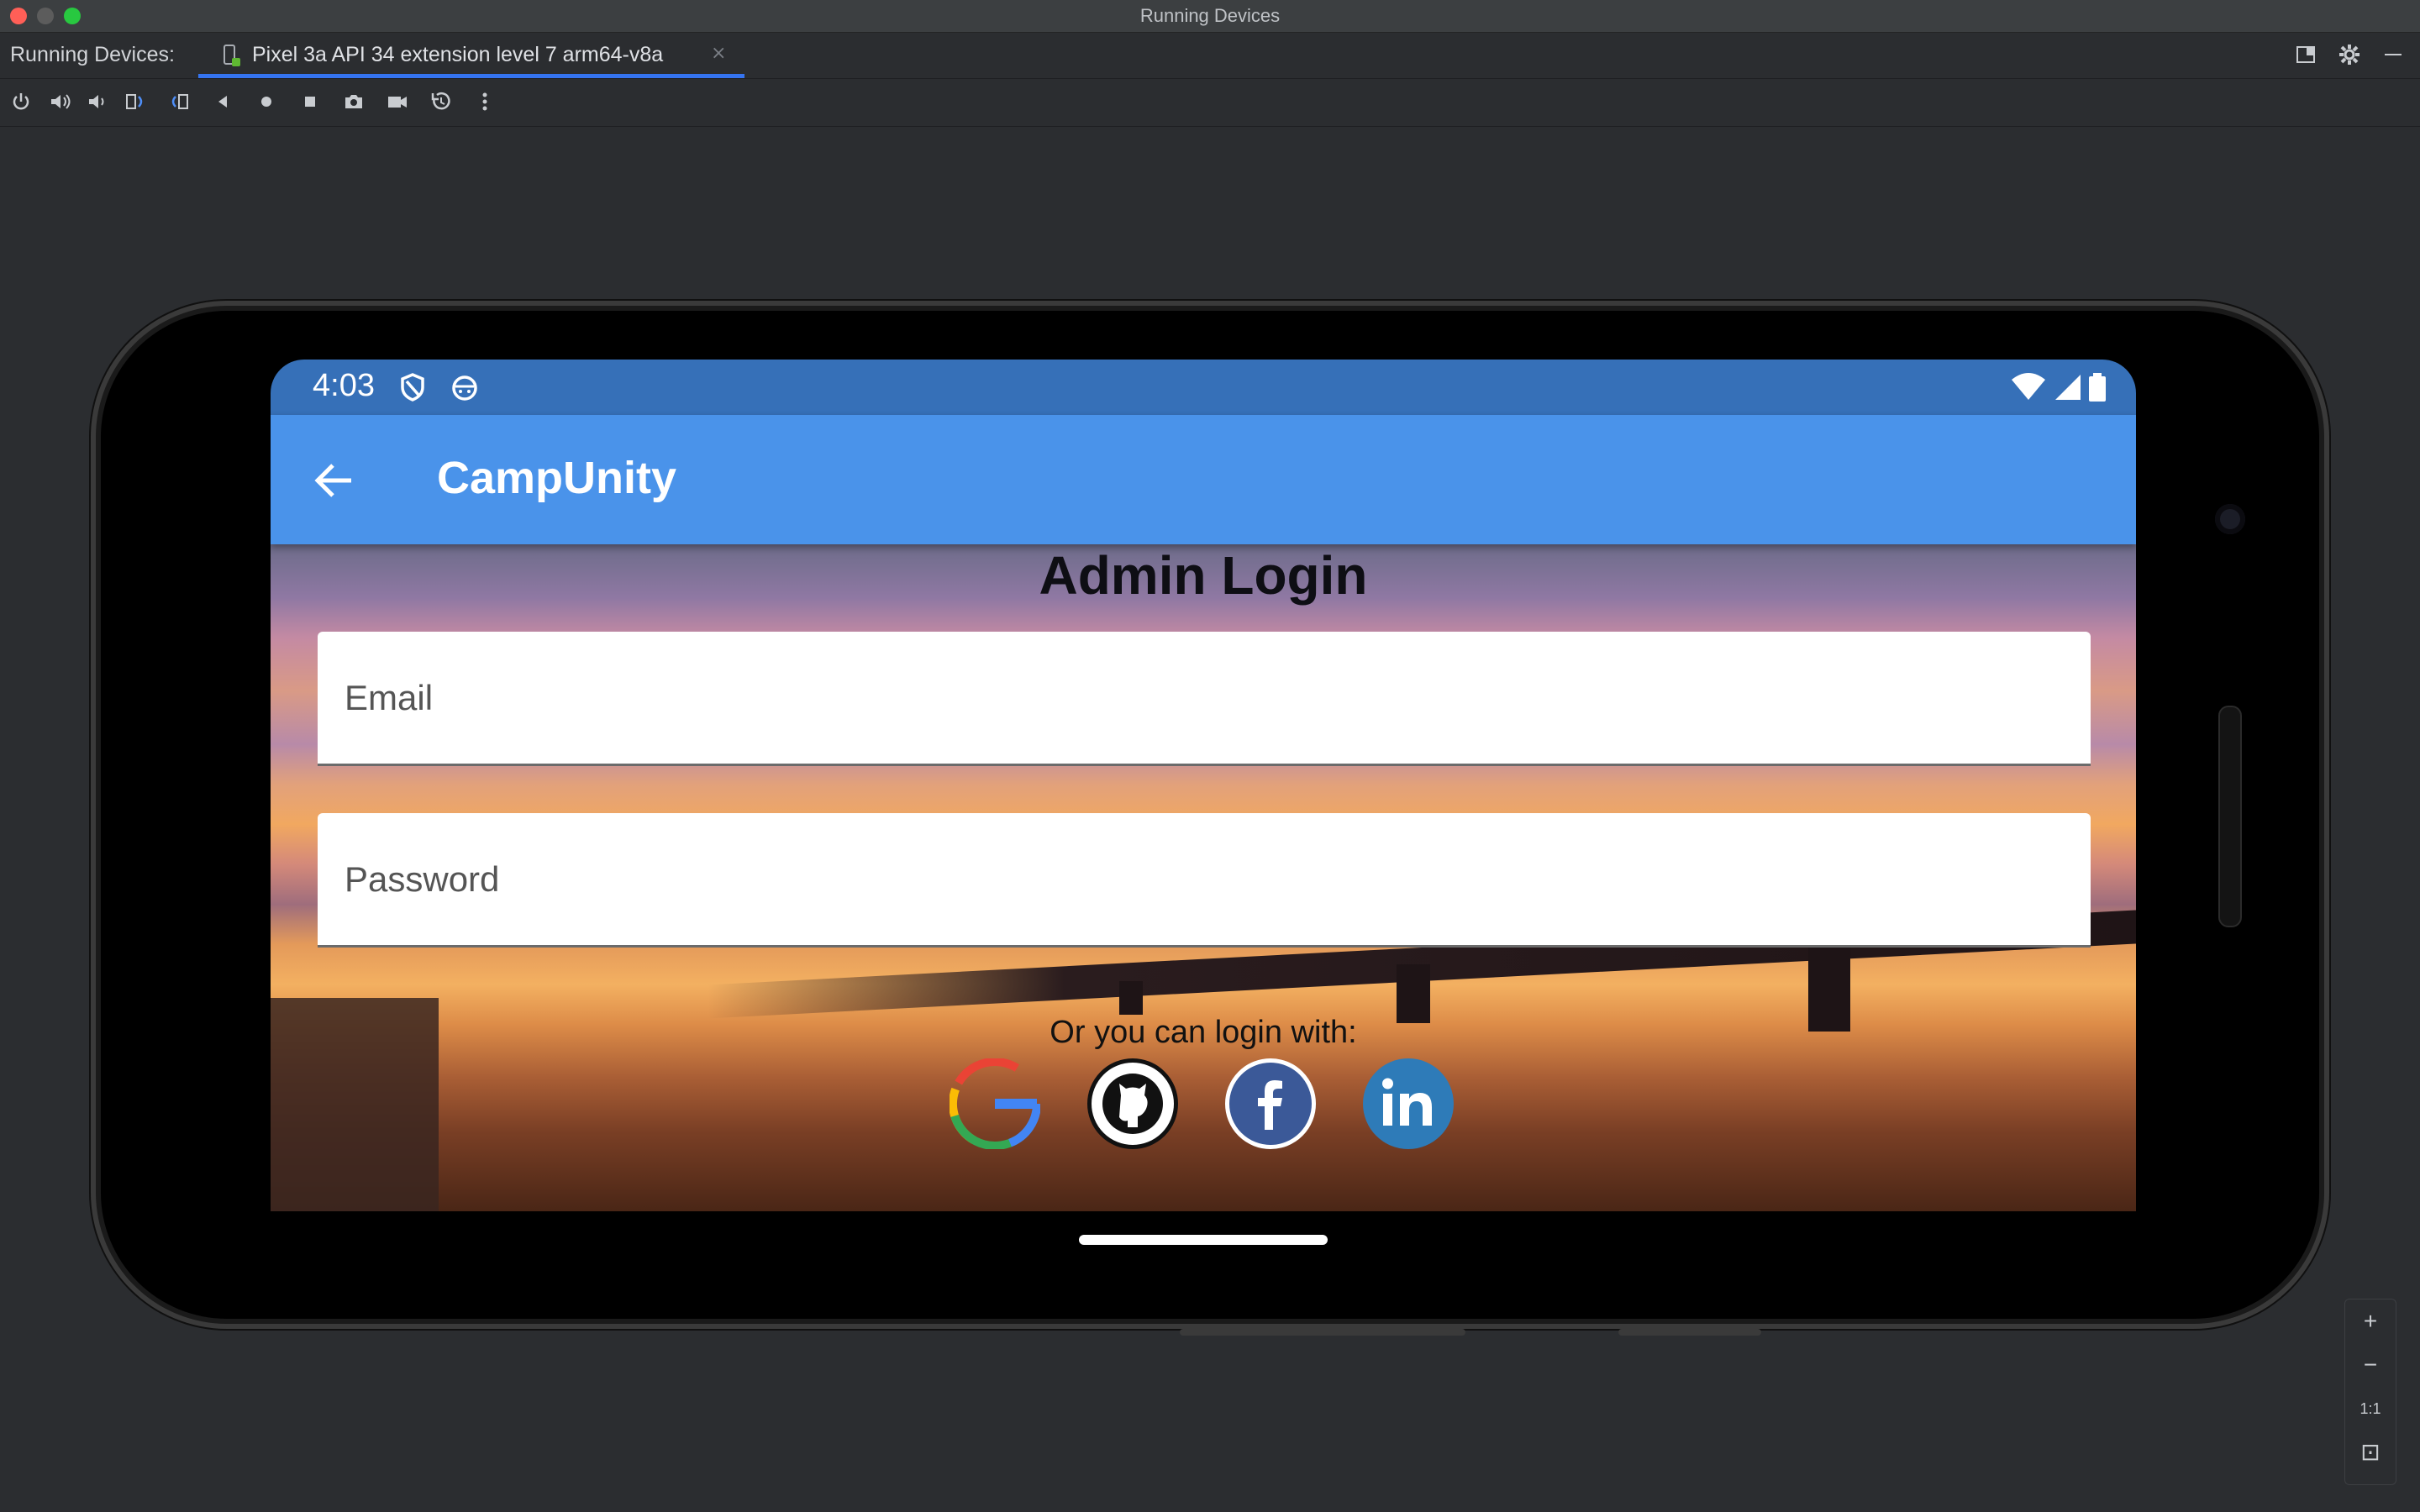 Image resolution: width=2420 pixels, height=1512 pixels. I want to click on screenshot-icon, so click(353, 101).